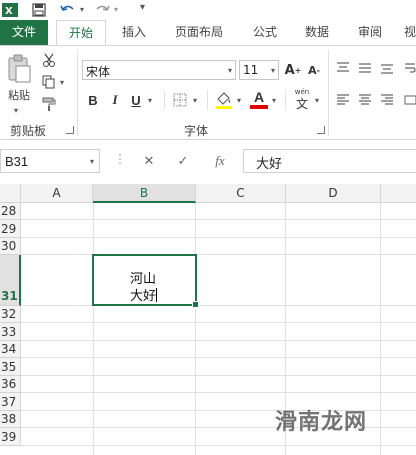  What do you see at coordinates (251, 70) in the screenshot?
I see `font-size-value: 11` at bounding box center [251, 70].